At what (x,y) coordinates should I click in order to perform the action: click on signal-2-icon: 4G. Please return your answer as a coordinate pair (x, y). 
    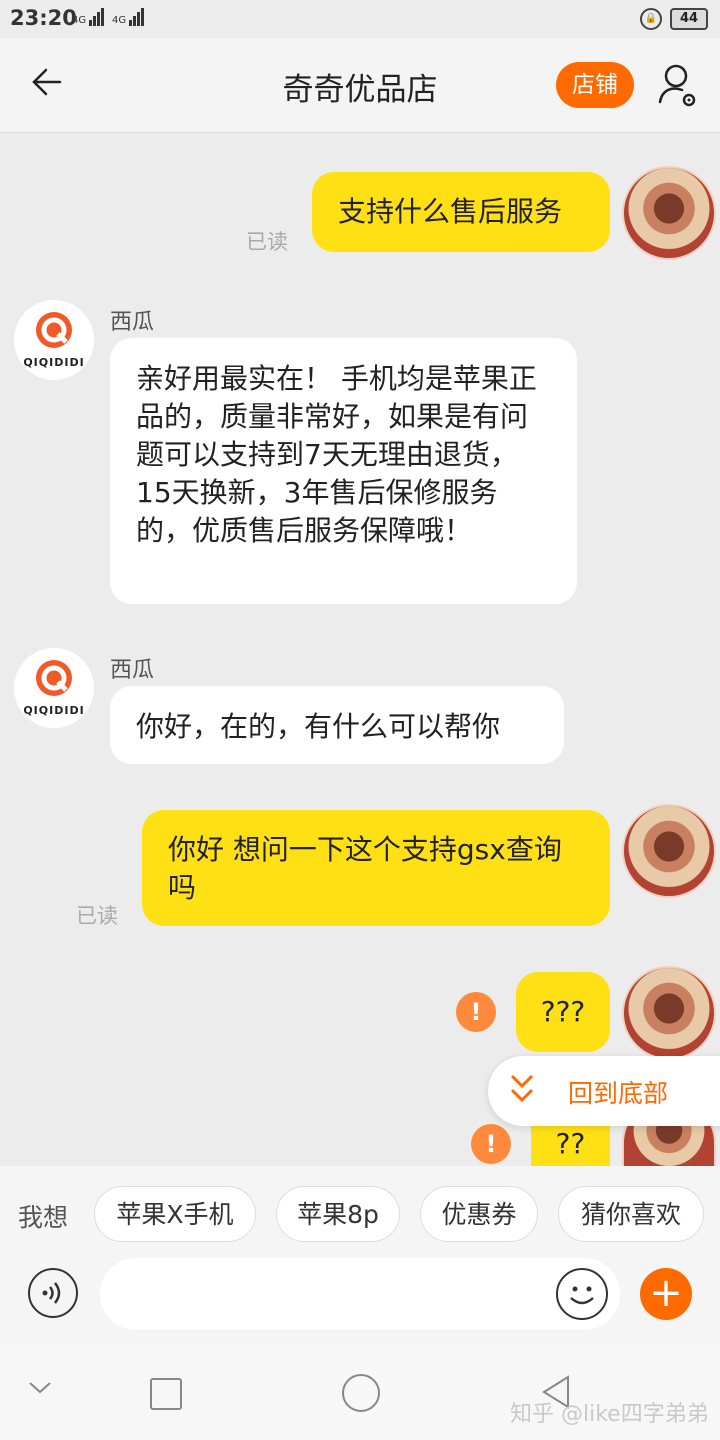
    Looking at the image, I should click on (128, 17).